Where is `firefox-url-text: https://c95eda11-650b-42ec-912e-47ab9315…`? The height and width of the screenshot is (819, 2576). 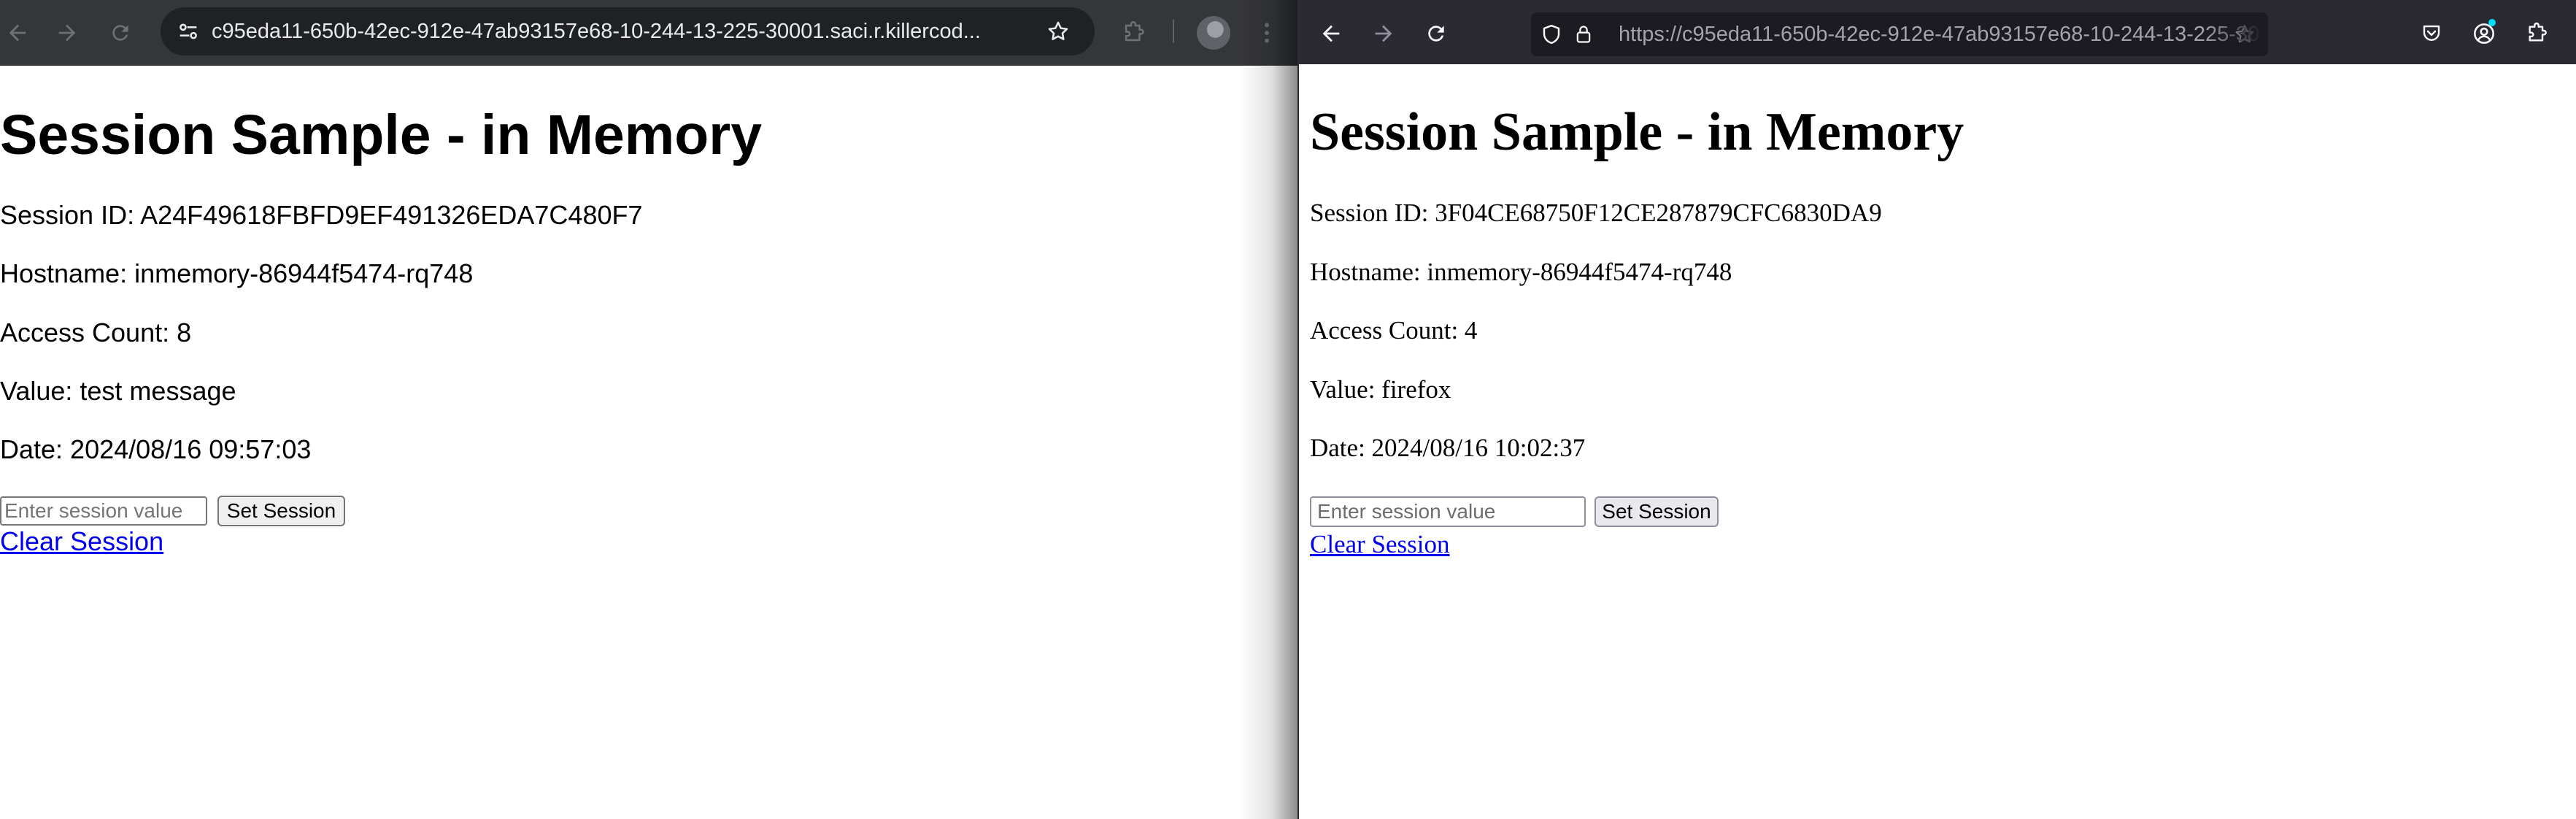 firefox-url-text: https://c95eda11-650b-42ec-912e-47ab9315… is located at coordinates (1939, 34).